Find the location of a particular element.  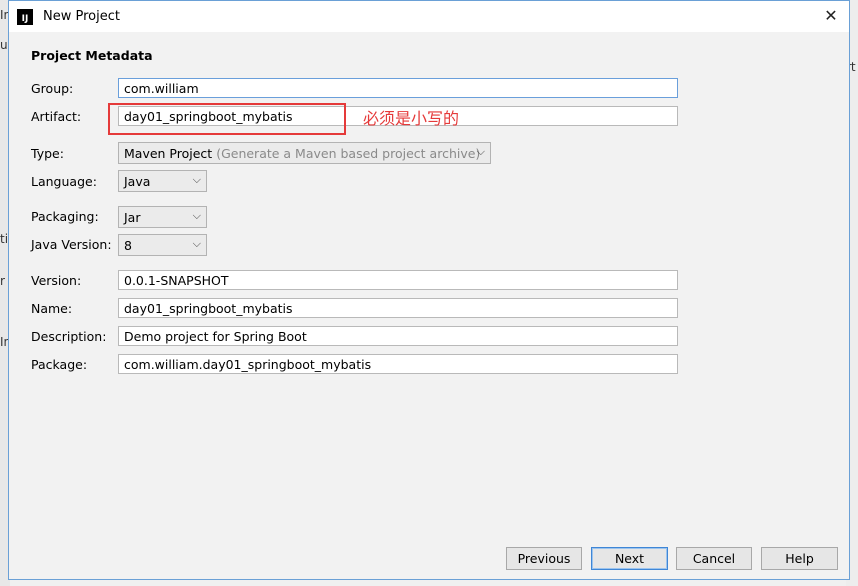

previous-button: Previous is located at coordinates (544, 558).